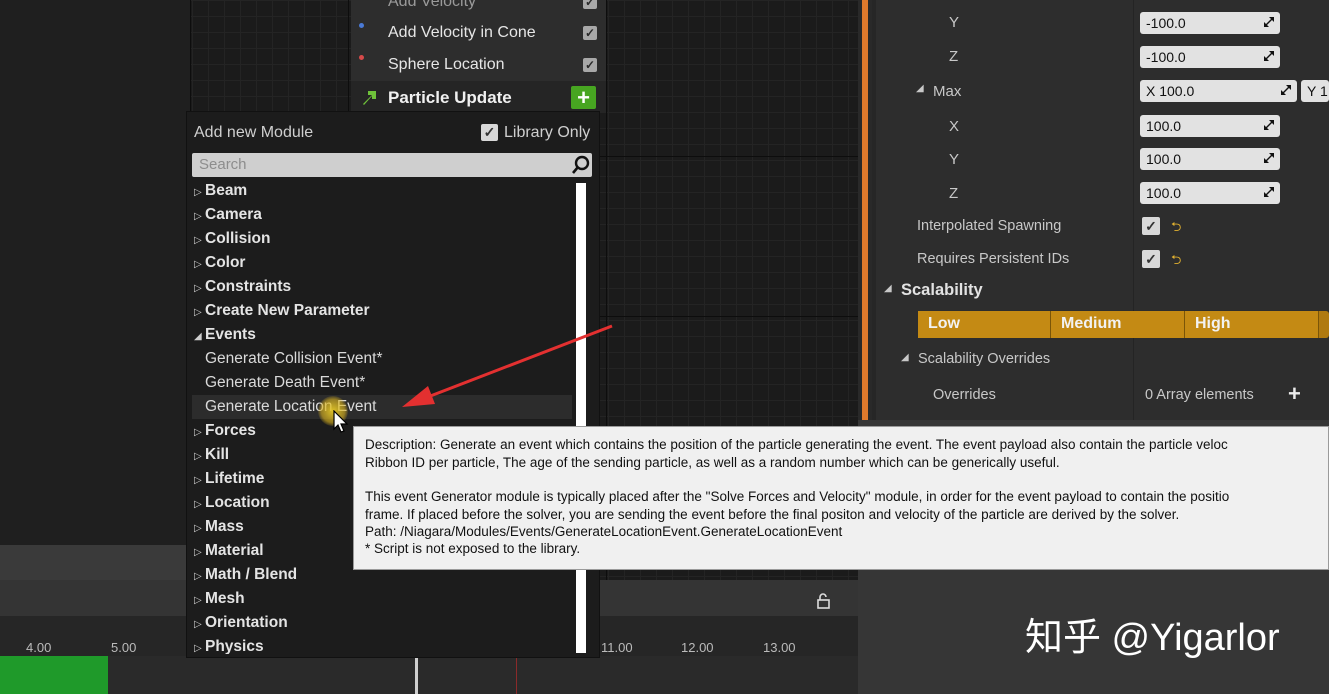 The image size is (1329, 694). What do you see at coordinates (984, 359) in the screenshot?
I see `scalability-overrides-header: Scalability Overrides` at bounding box center [984, 359].